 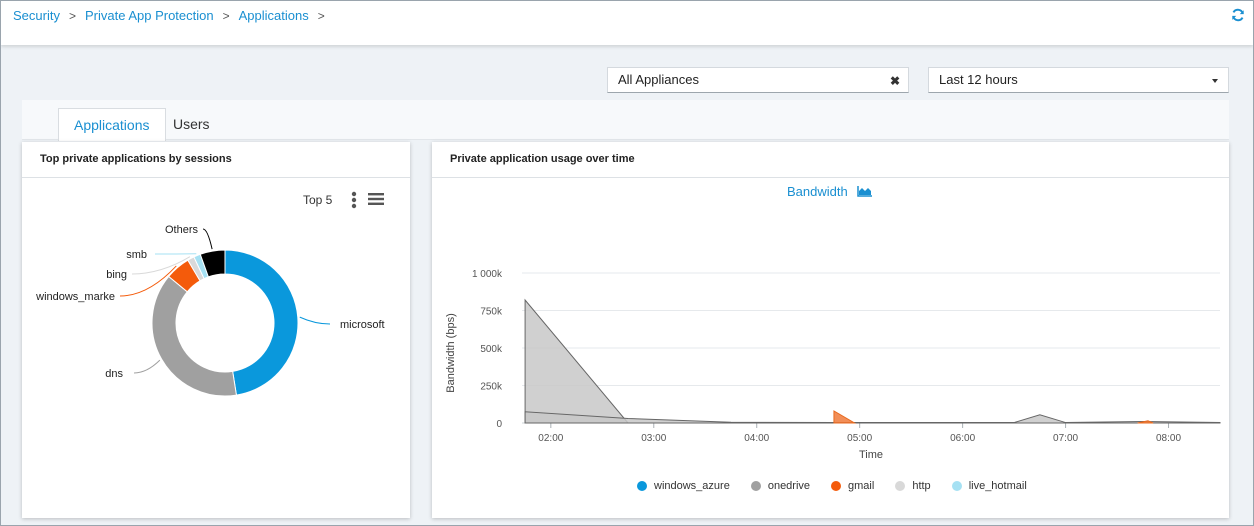 I want to click on legend-label: http, so click(x=921, y=486).